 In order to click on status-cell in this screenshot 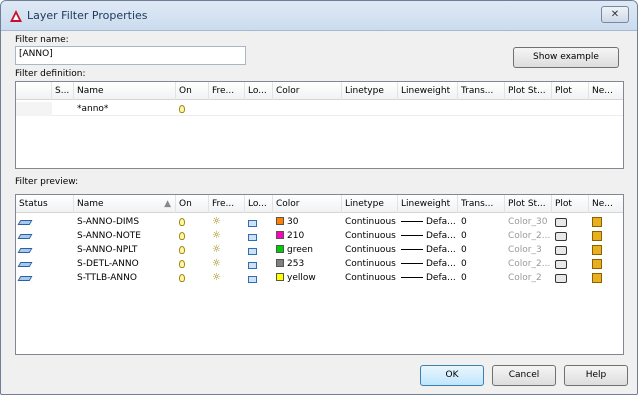, I will do `click(45, 264)`.